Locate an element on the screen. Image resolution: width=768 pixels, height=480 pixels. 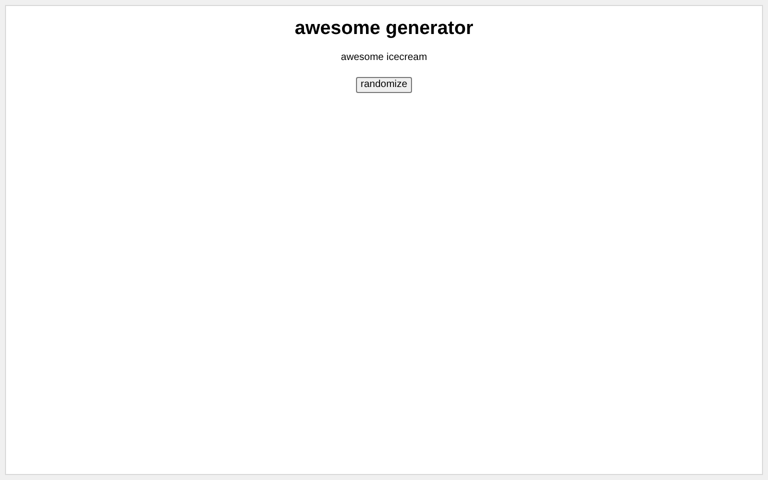
generated-text: awesome icecream is located at coordinates (384, 57).